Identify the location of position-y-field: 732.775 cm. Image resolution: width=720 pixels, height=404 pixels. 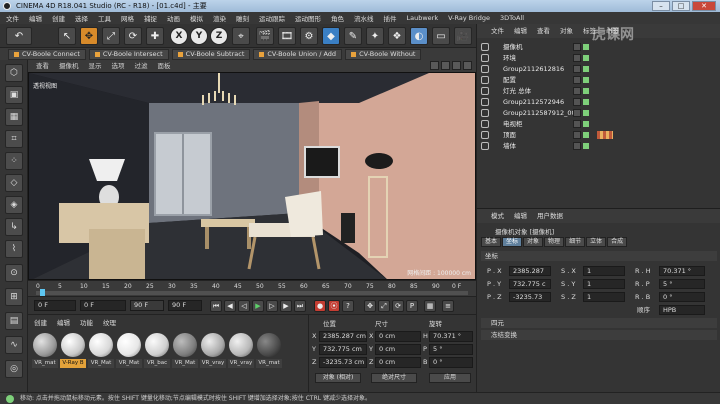
(343, 349).